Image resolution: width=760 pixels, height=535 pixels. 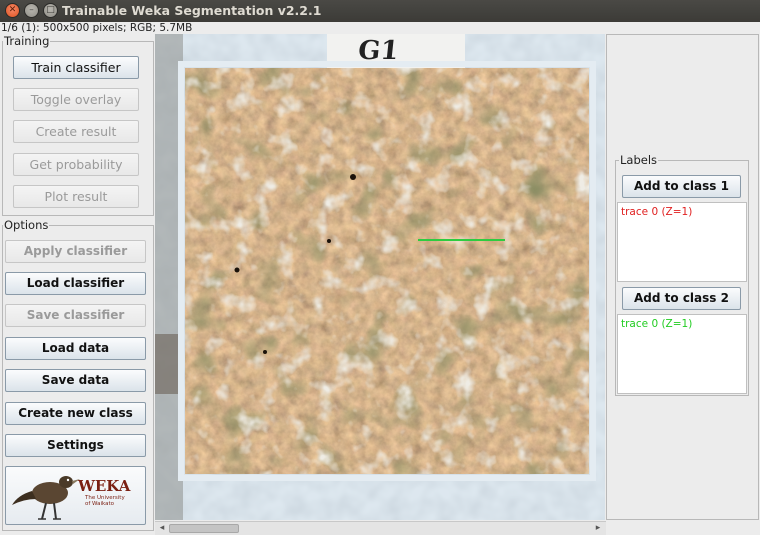 I want to click on save-data-button: Save data, so click(x=75, y=380).